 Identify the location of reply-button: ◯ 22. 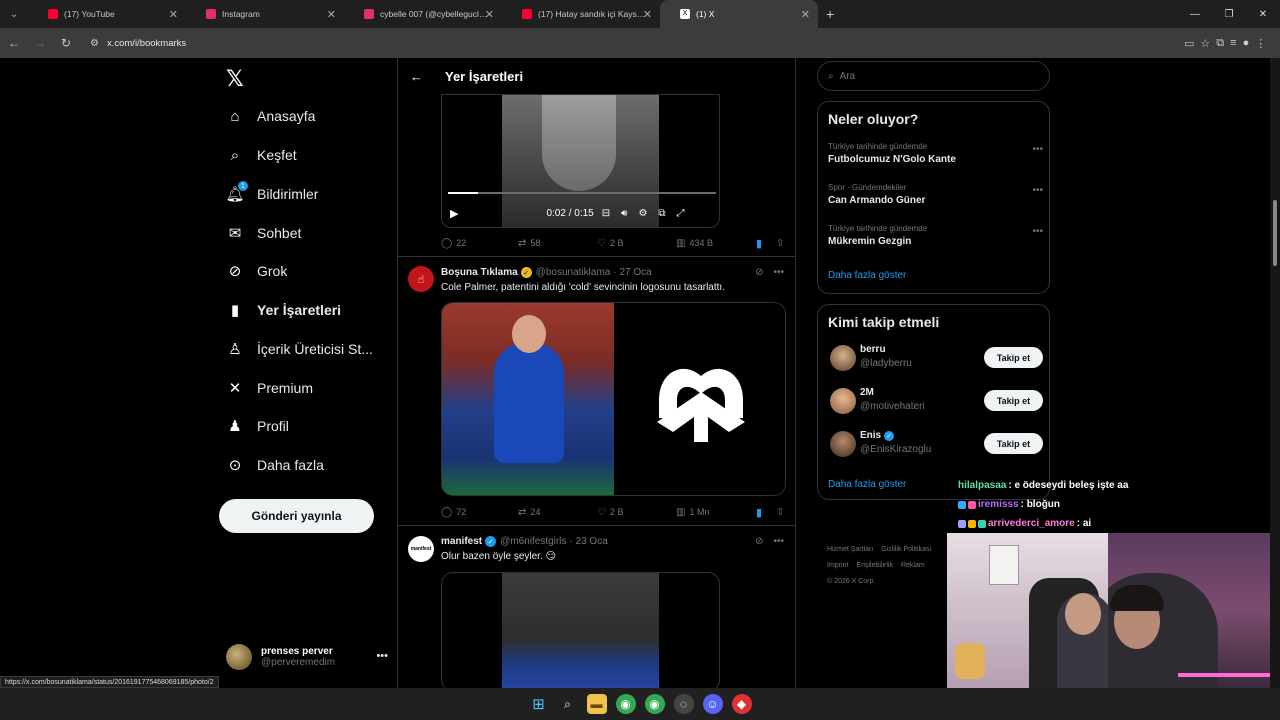
(479, 243).